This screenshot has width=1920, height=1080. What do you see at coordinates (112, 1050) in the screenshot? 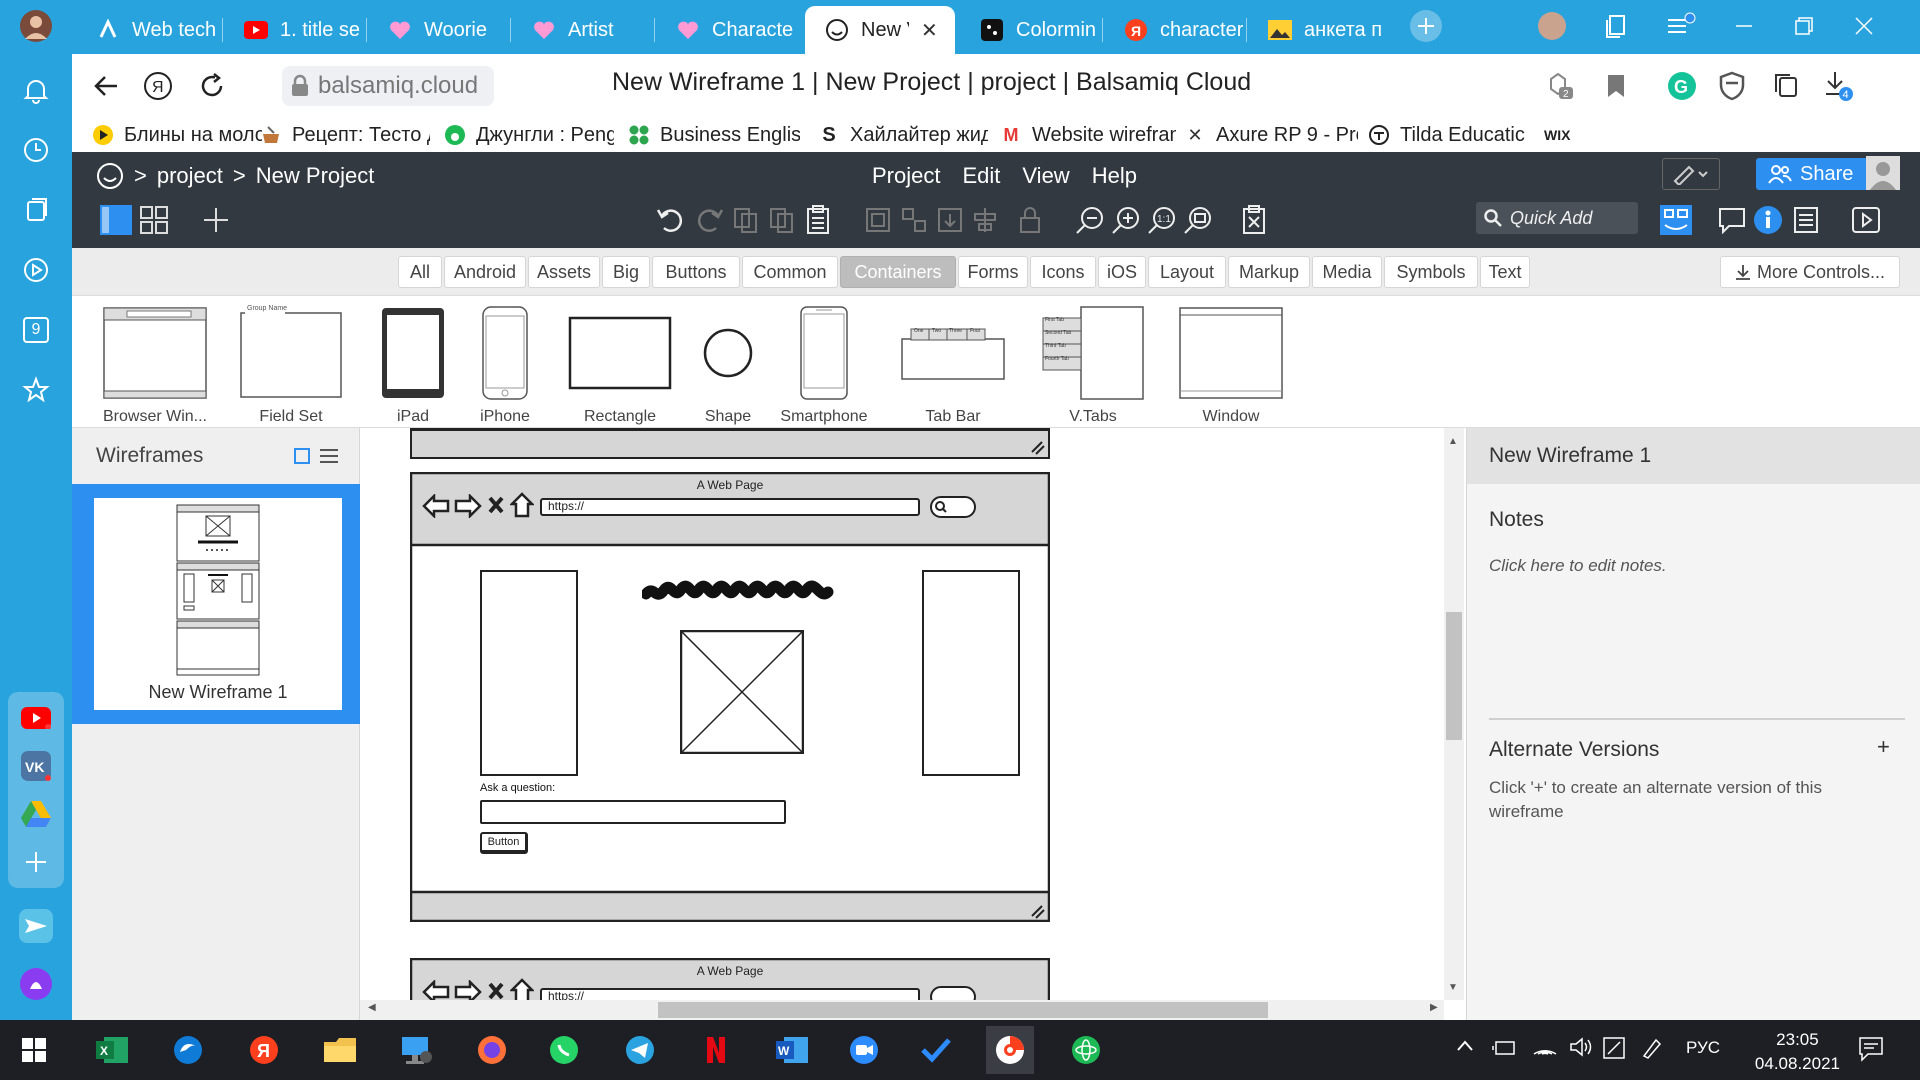
I see `excel-icon: X` at bounding box center [112, 1050].